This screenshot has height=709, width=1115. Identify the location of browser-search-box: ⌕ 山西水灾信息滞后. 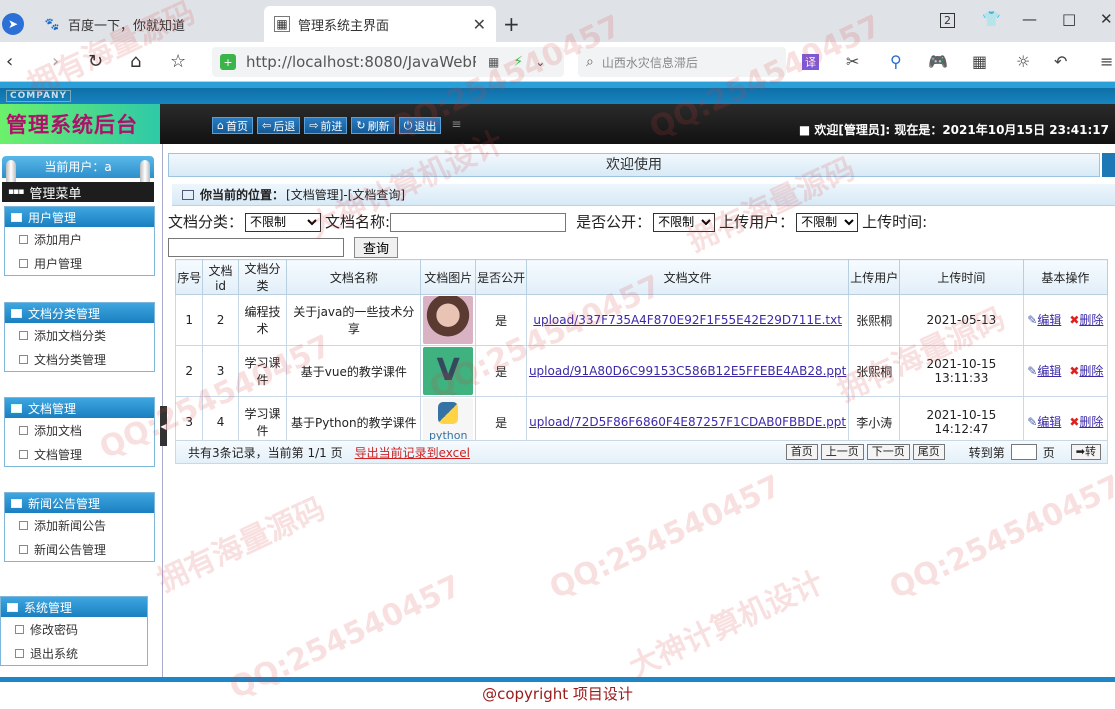
(682, 62).